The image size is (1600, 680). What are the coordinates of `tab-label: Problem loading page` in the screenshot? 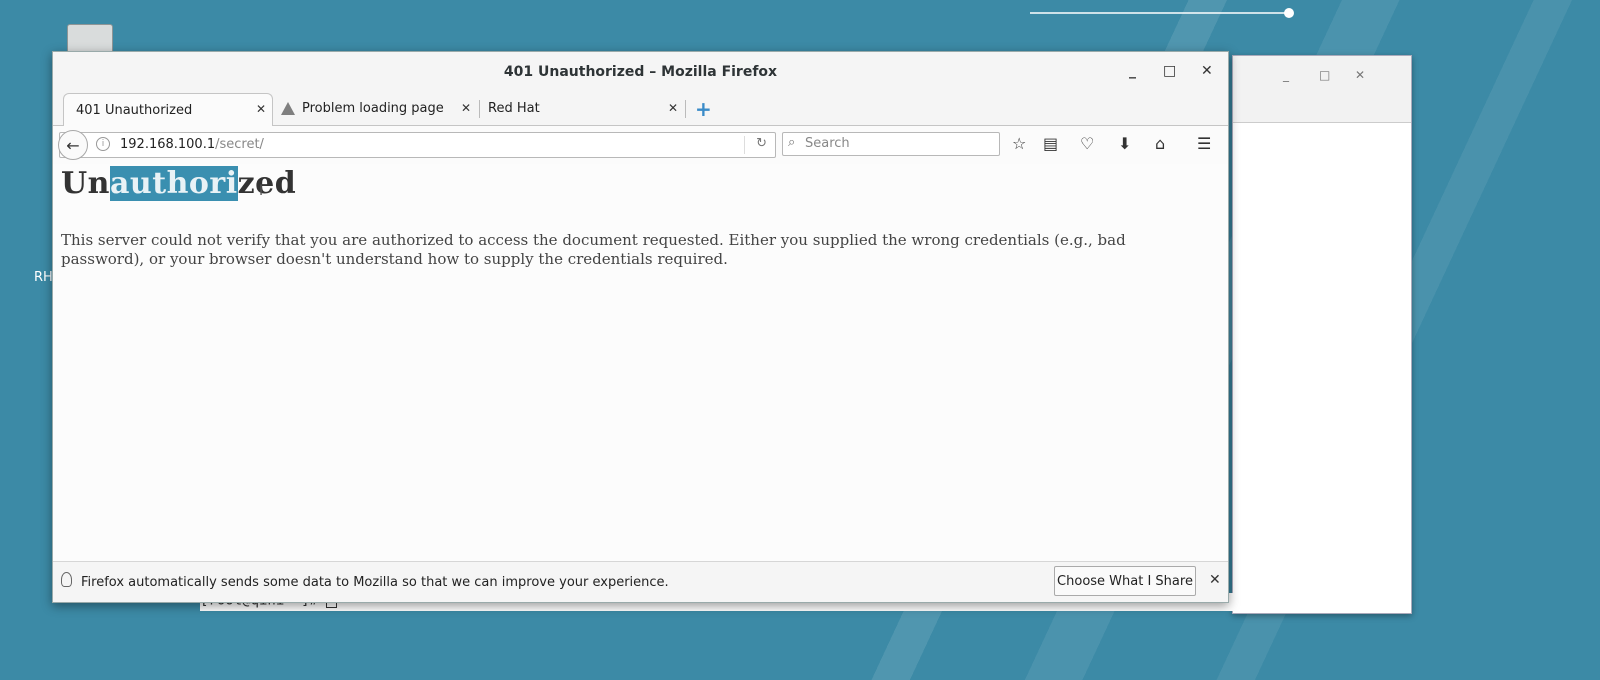 It's located at (373, 108).